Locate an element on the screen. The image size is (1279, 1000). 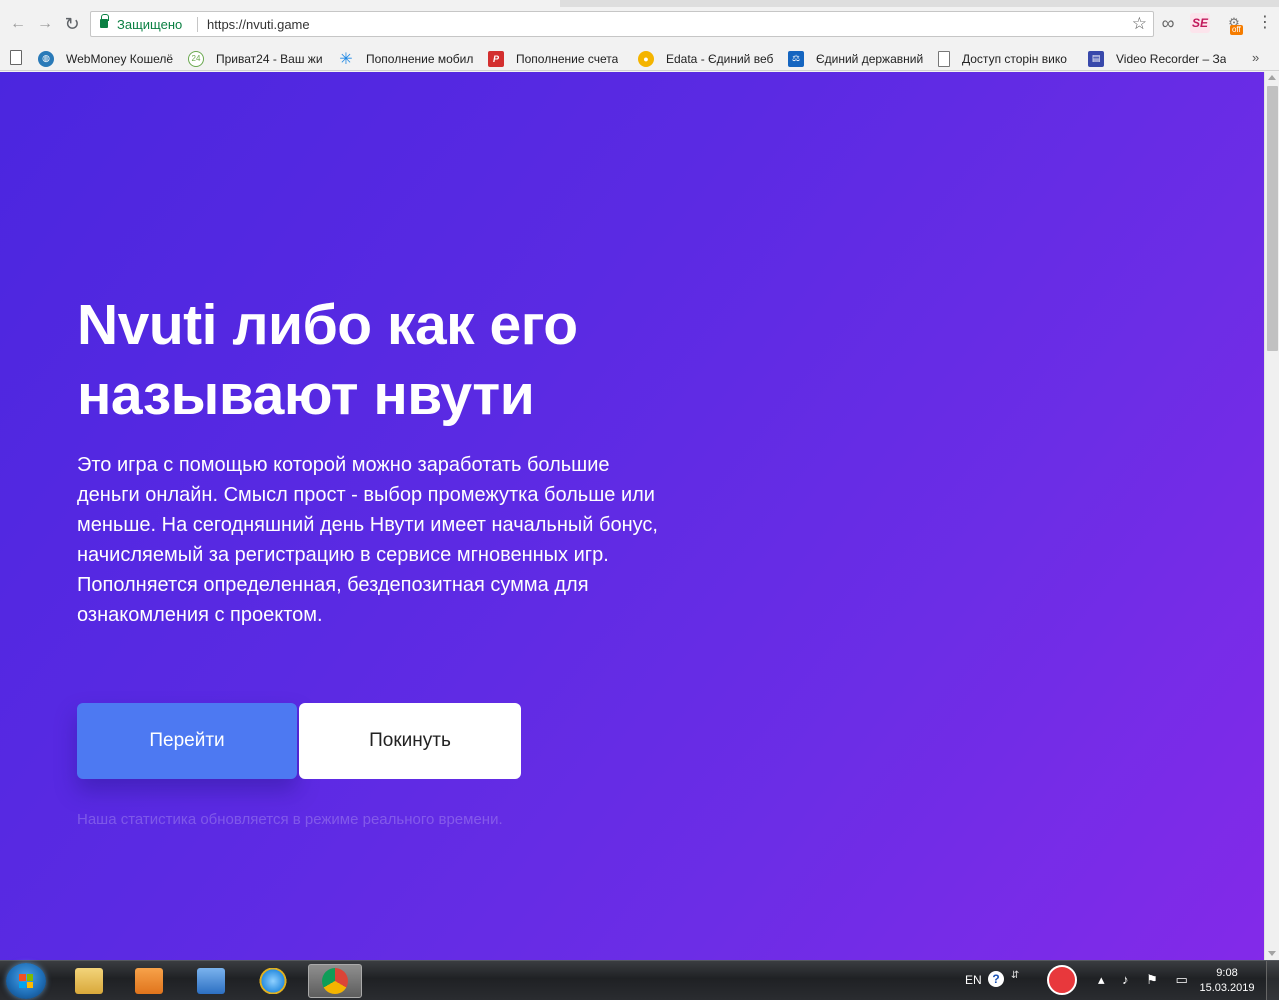
bookmark-item: P Пополнение счета is located at coordinates (557, 58).